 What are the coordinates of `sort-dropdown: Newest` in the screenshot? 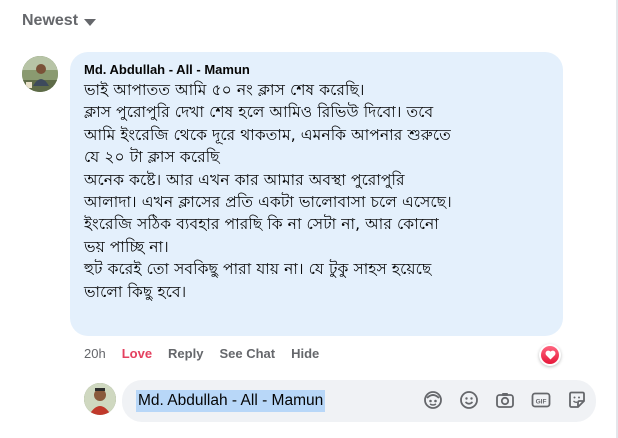 It's located at (59, 21).